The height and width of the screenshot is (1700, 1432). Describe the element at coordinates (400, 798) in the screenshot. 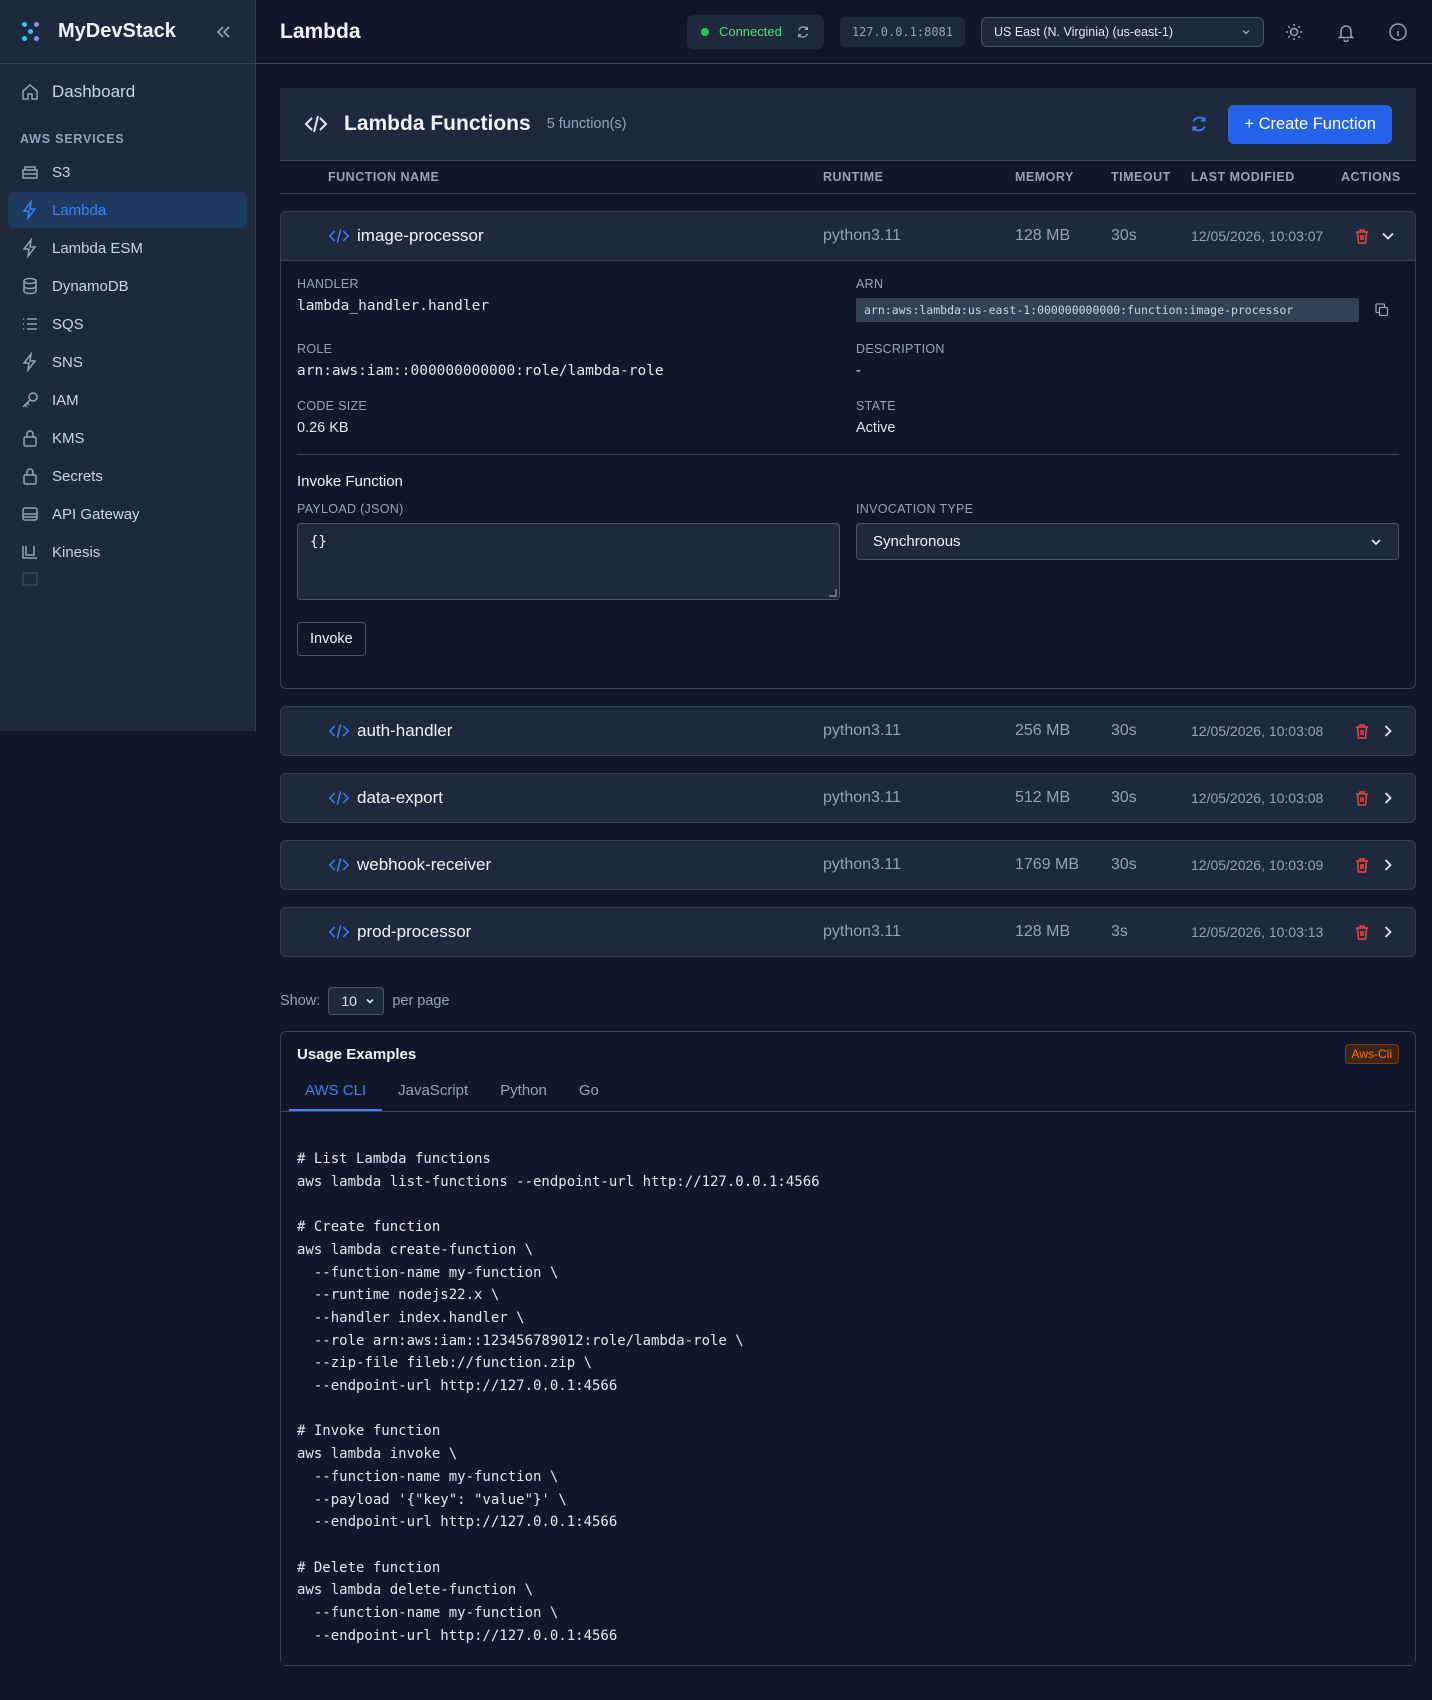

I see `function-name: data-export` at that location.